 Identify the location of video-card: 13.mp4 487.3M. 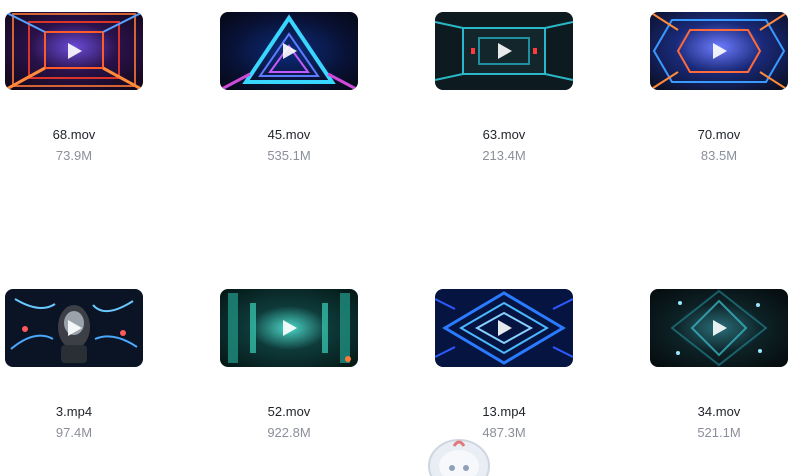
(538, 367).